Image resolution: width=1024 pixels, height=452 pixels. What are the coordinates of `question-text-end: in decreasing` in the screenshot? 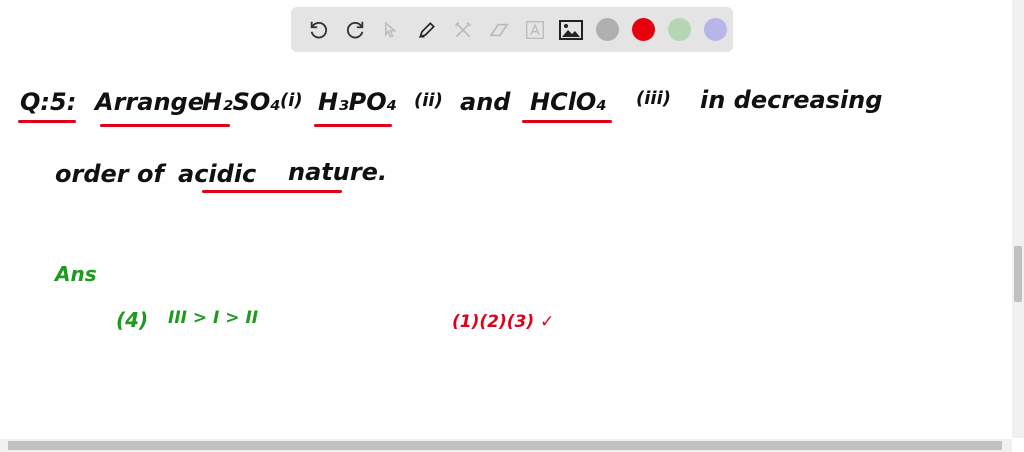 It's located at (791, 100).